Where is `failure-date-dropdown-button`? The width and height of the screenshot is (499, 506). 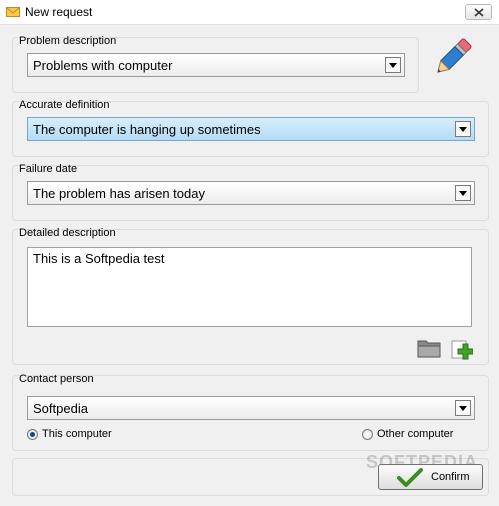 failure-date-dropdown-button is located at coordinates (463, 193).